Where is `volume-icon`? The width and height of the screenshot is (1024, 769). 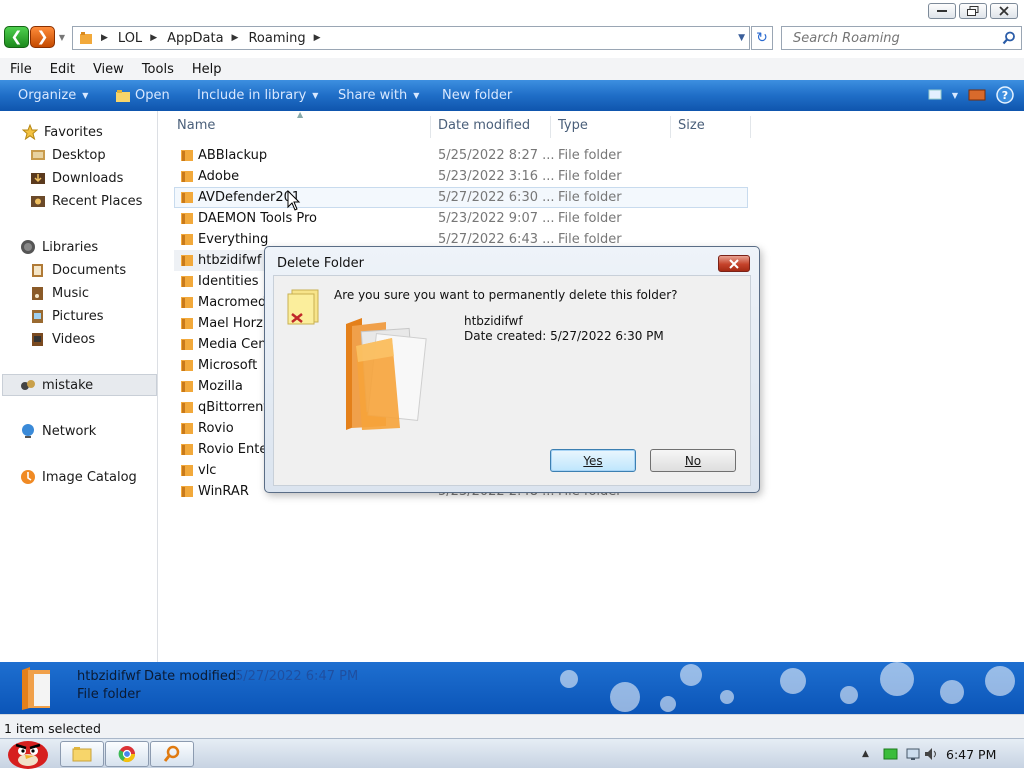 volume-icon is located at coordinates (932, 754).